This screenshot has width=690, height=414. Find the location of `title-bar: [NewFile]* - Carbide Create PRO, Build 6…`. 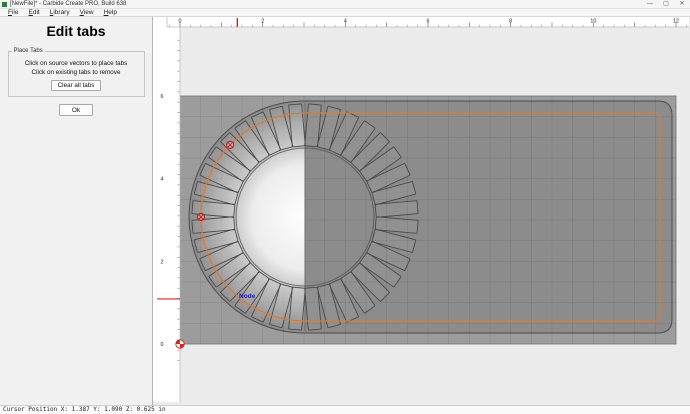

title-bar: [NewFile]* - Carbide Create PRO, Build 6… is located at coordinates (345, 4).